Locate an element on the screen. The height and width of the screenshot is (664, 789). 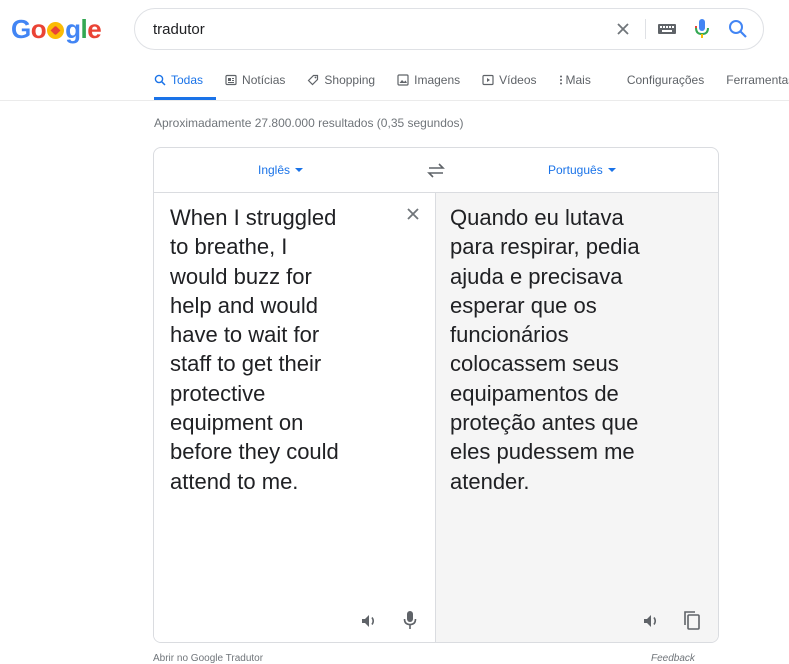
swap-icon is located at coordinates (436, 170).